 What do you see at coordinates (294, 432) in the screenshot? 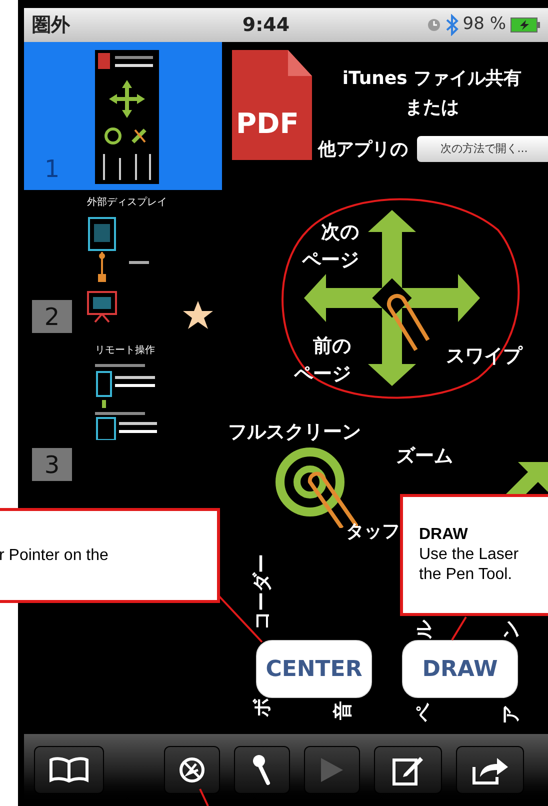
I see `fullscreen-label: フルスクリーン` at bounding box center [294, 432].